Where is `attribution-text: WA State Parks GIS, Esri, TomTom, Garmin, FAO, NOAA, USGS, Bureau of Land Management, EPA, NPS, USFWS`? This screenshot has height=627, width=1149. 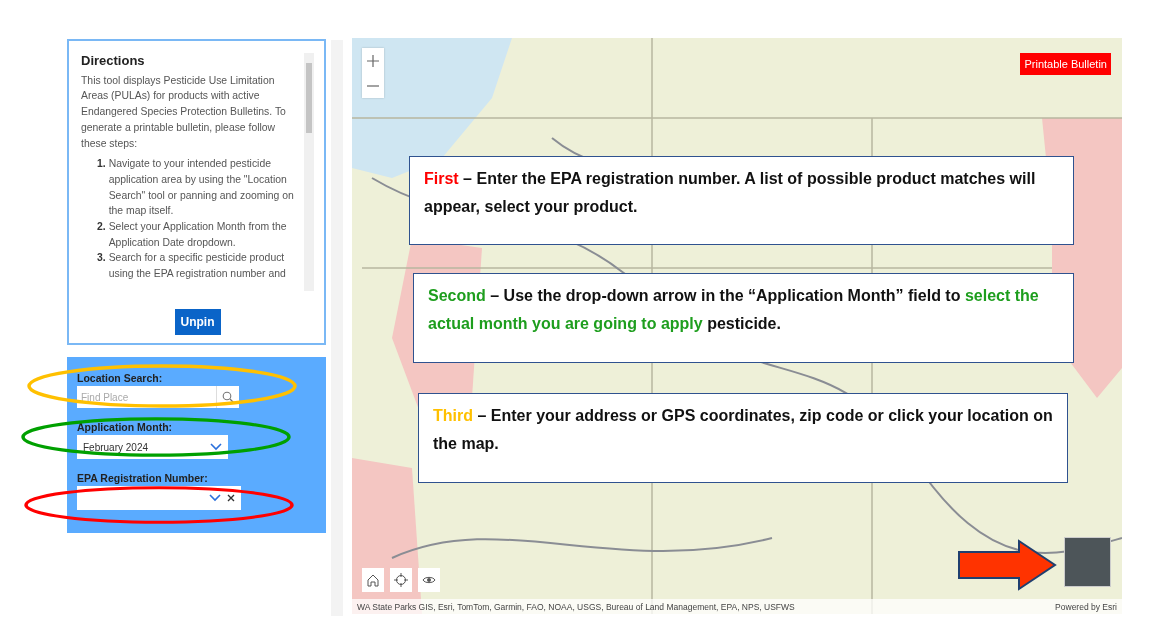
attribution-text: WA State Parks GIS, Esri, TomTom, Garmin, FAO, NOAA, USGS, Bureau of Land Management, EPA, NPS, USFWS is located at coordinates (576, 606).